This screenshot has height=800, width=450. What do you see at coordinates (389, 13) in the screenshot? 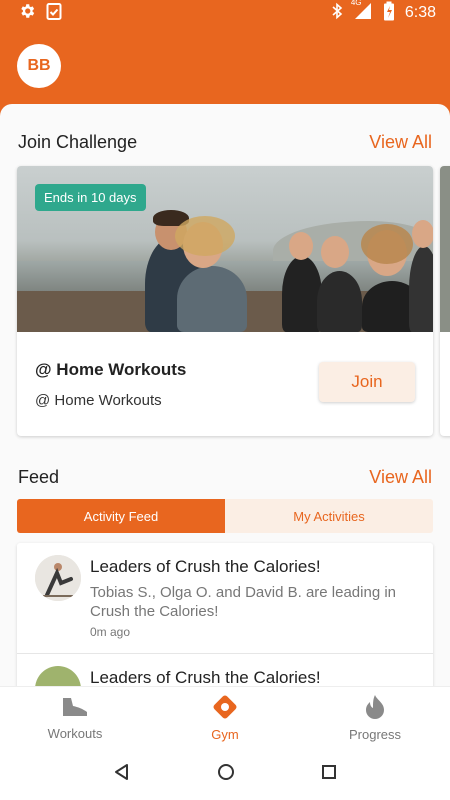
I see `battery-icon` at bounding box center [389, 13].